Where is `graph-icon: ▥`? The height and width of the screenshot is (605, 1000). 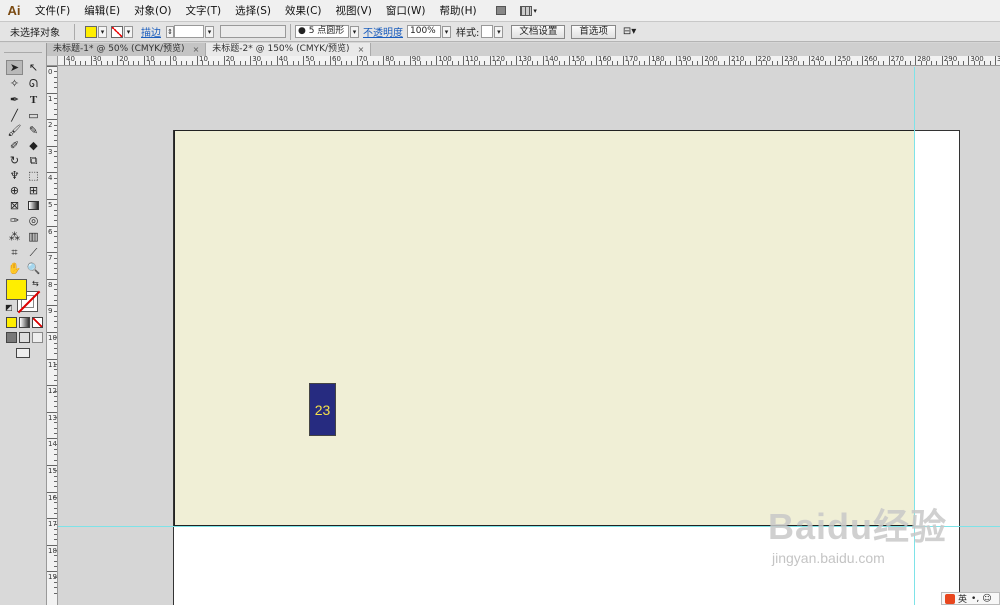 graph-icon: ▥ is located at coordinates (33, 236).